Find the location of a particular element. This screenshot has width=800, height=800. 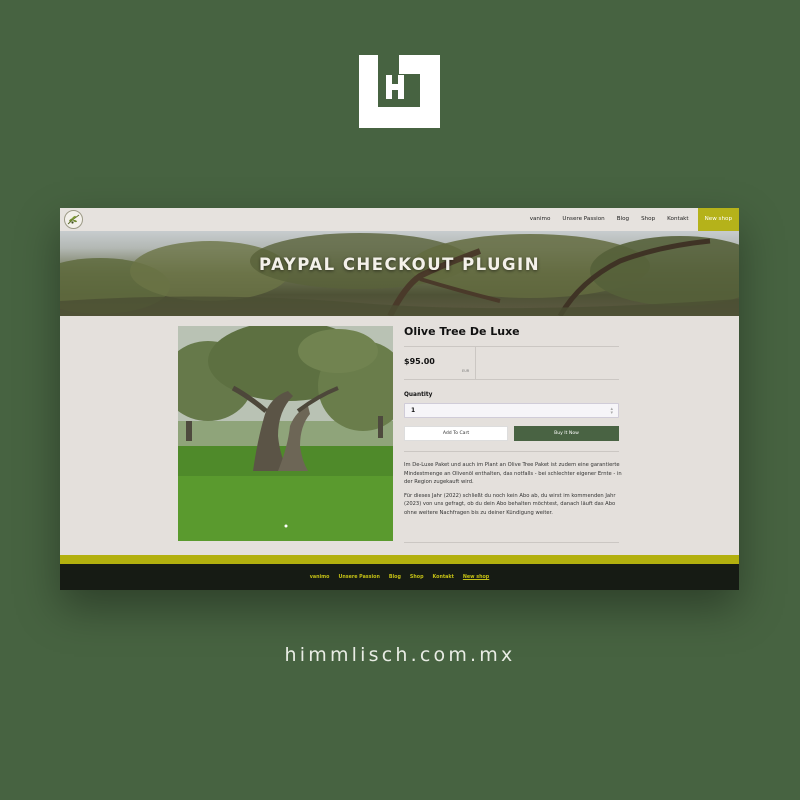

quantity-label: Quantity is located at coordinates (418, 395).